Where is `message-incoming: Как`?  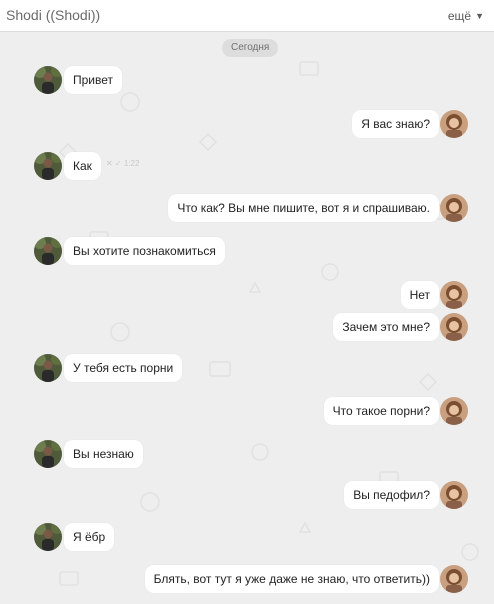
message-incoming: Как is located at coordinates (247, 166).